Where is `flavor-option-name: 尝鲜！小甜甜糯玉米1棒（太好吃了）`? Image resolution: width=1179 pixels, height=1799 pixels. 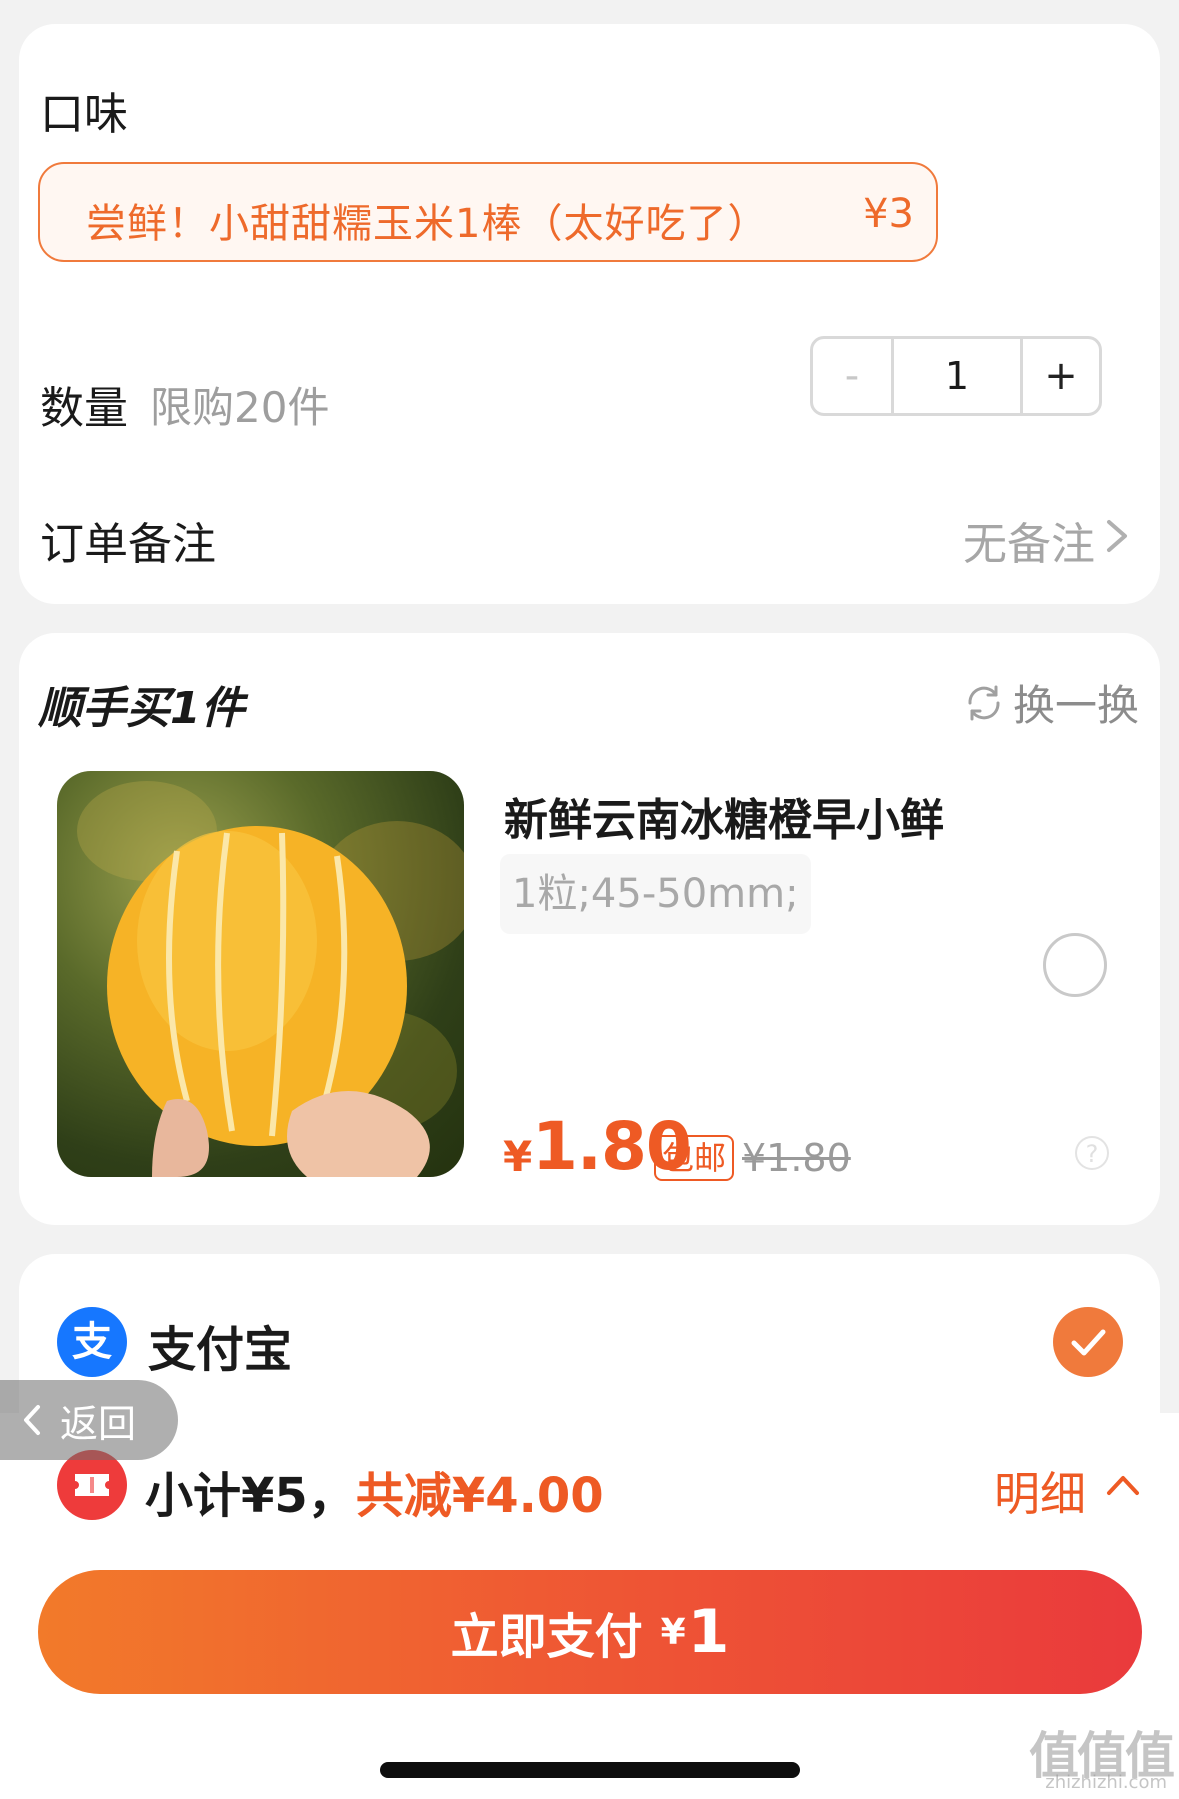
flavor-option-name: 尝鲜！小甜甜糯玉米1棒（太好吃了） is located at coordinates (427, 224).